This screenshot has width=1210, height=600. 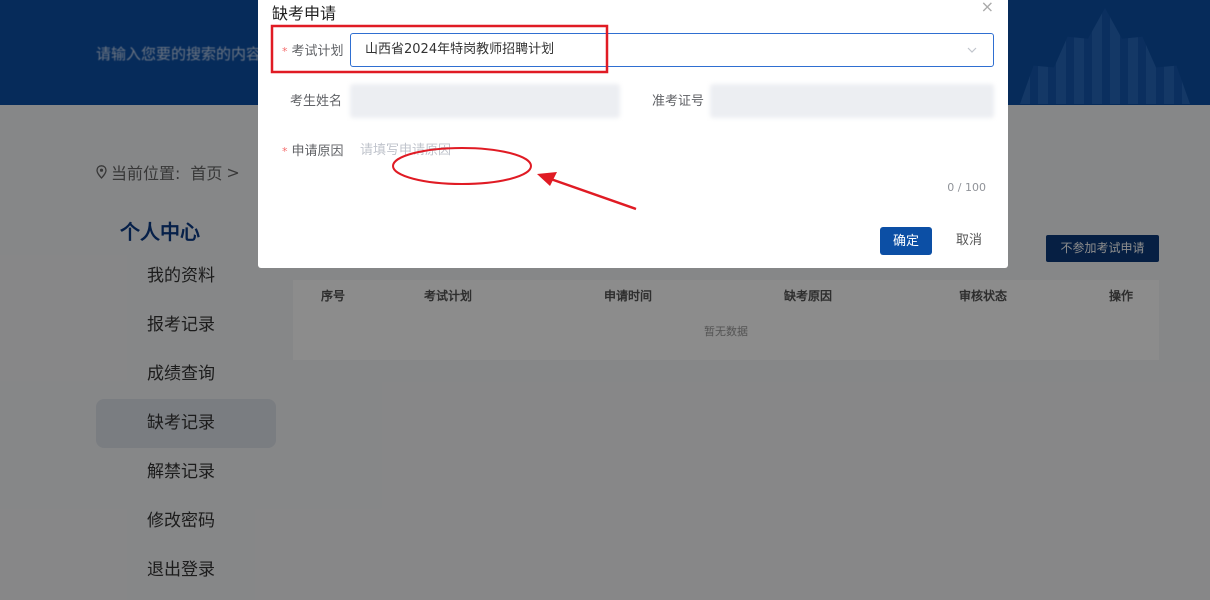 I want to click on annotation-ellipse, so click(x=462, y=166).